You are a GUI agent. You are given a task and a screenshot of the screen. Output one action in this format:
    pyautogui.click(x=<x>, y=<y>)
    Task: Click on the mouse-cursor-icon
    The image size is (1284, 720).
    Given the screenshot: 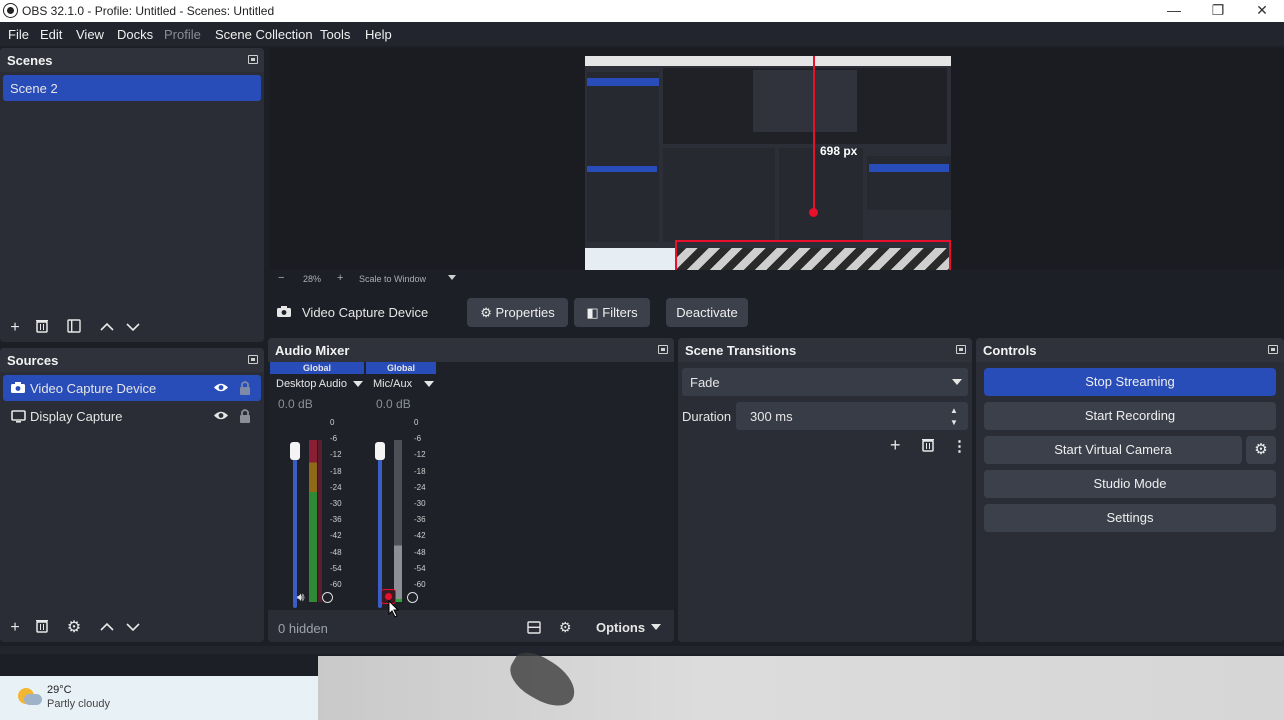 What is the action you would take?
    pyautogui.click(x=394, y=609)
    